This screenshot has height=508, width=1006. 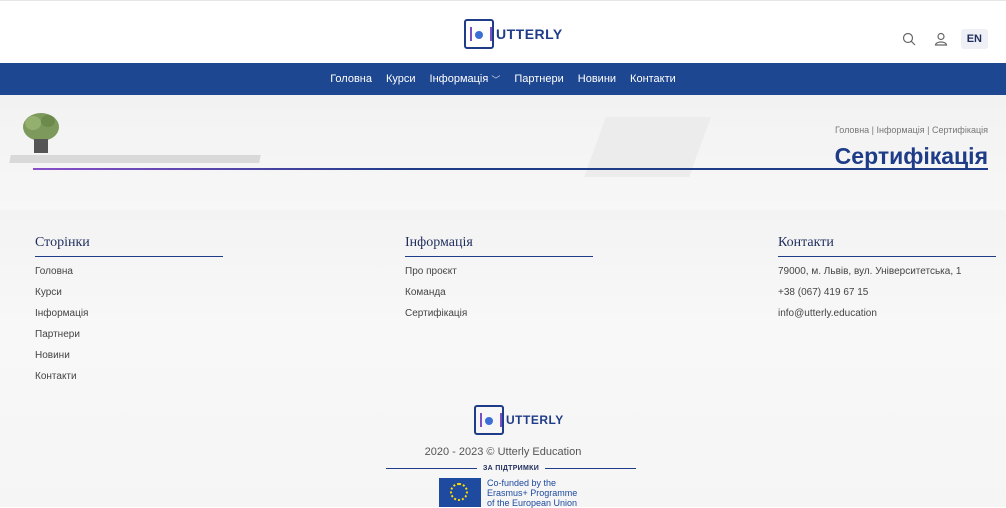 What do you see at coordinates (870, 271) in the screenshot?
I see `footer-address: 79000, м. Львів, вул. Університетська, 1` at bounding box center [870, 271].